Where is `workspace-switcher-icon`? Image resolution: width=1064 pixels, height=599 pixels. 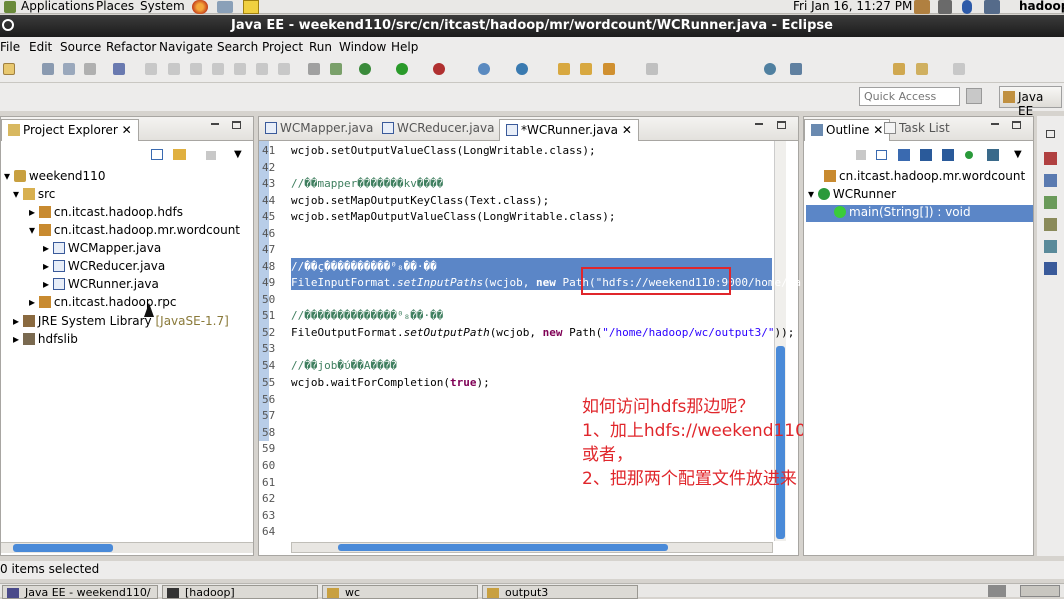
workspace-switcher-icon is located at coordinates (997, 591).